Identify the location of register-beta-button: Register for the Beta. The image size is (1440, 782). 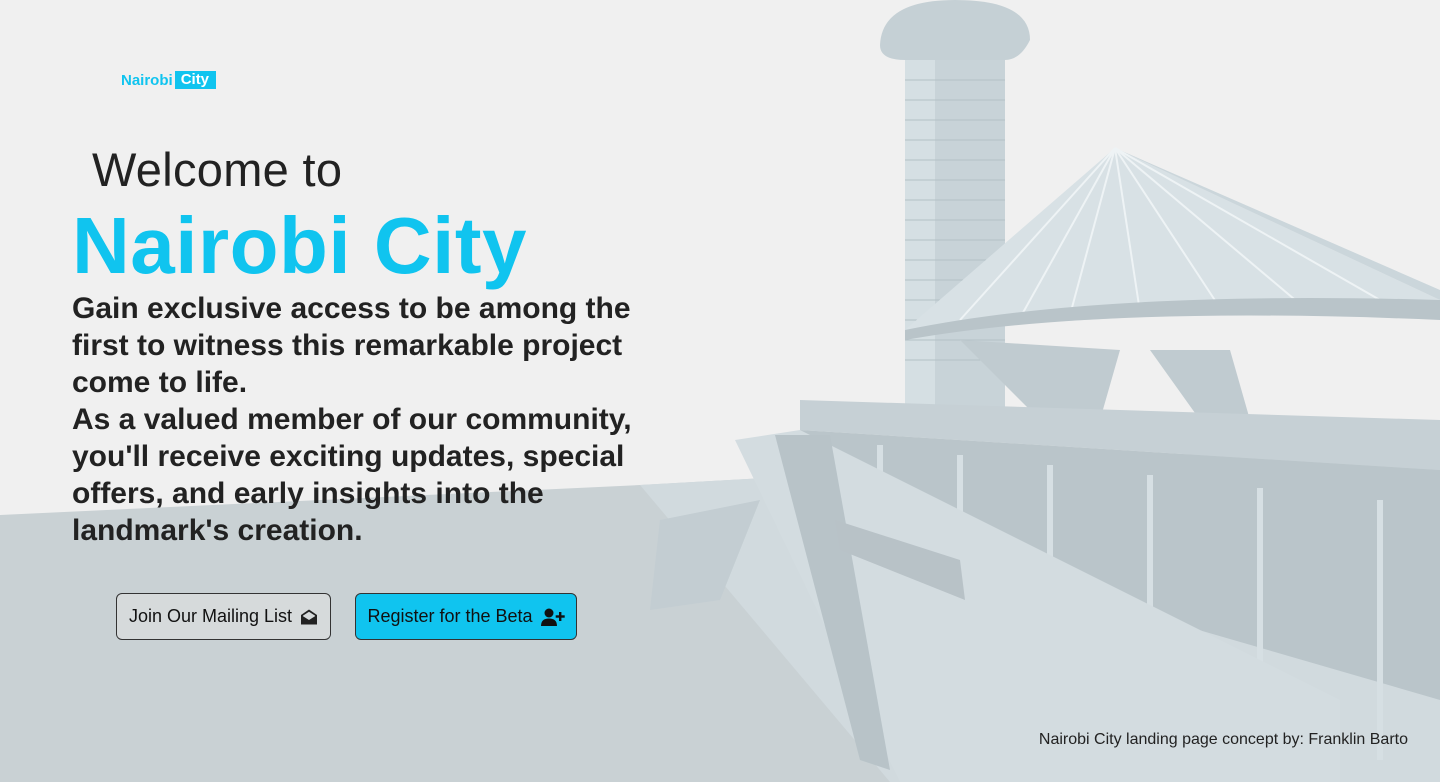
(466, 616).